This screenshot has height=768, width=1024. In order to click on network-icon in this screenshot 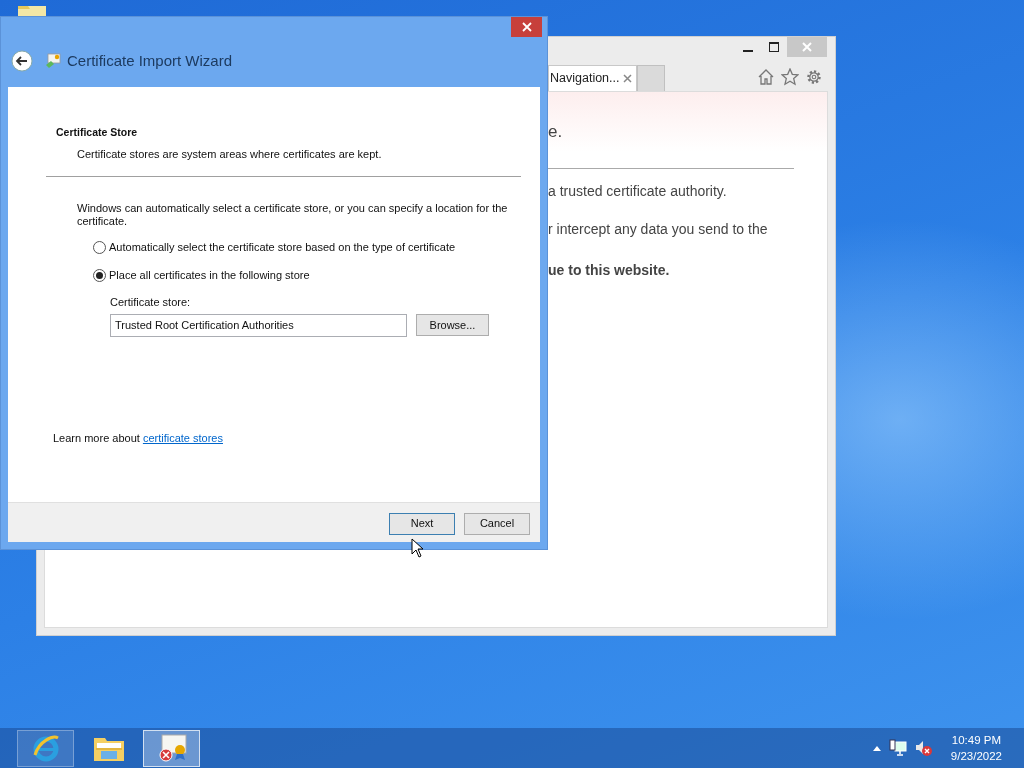, I will do `click(897, 748)`.